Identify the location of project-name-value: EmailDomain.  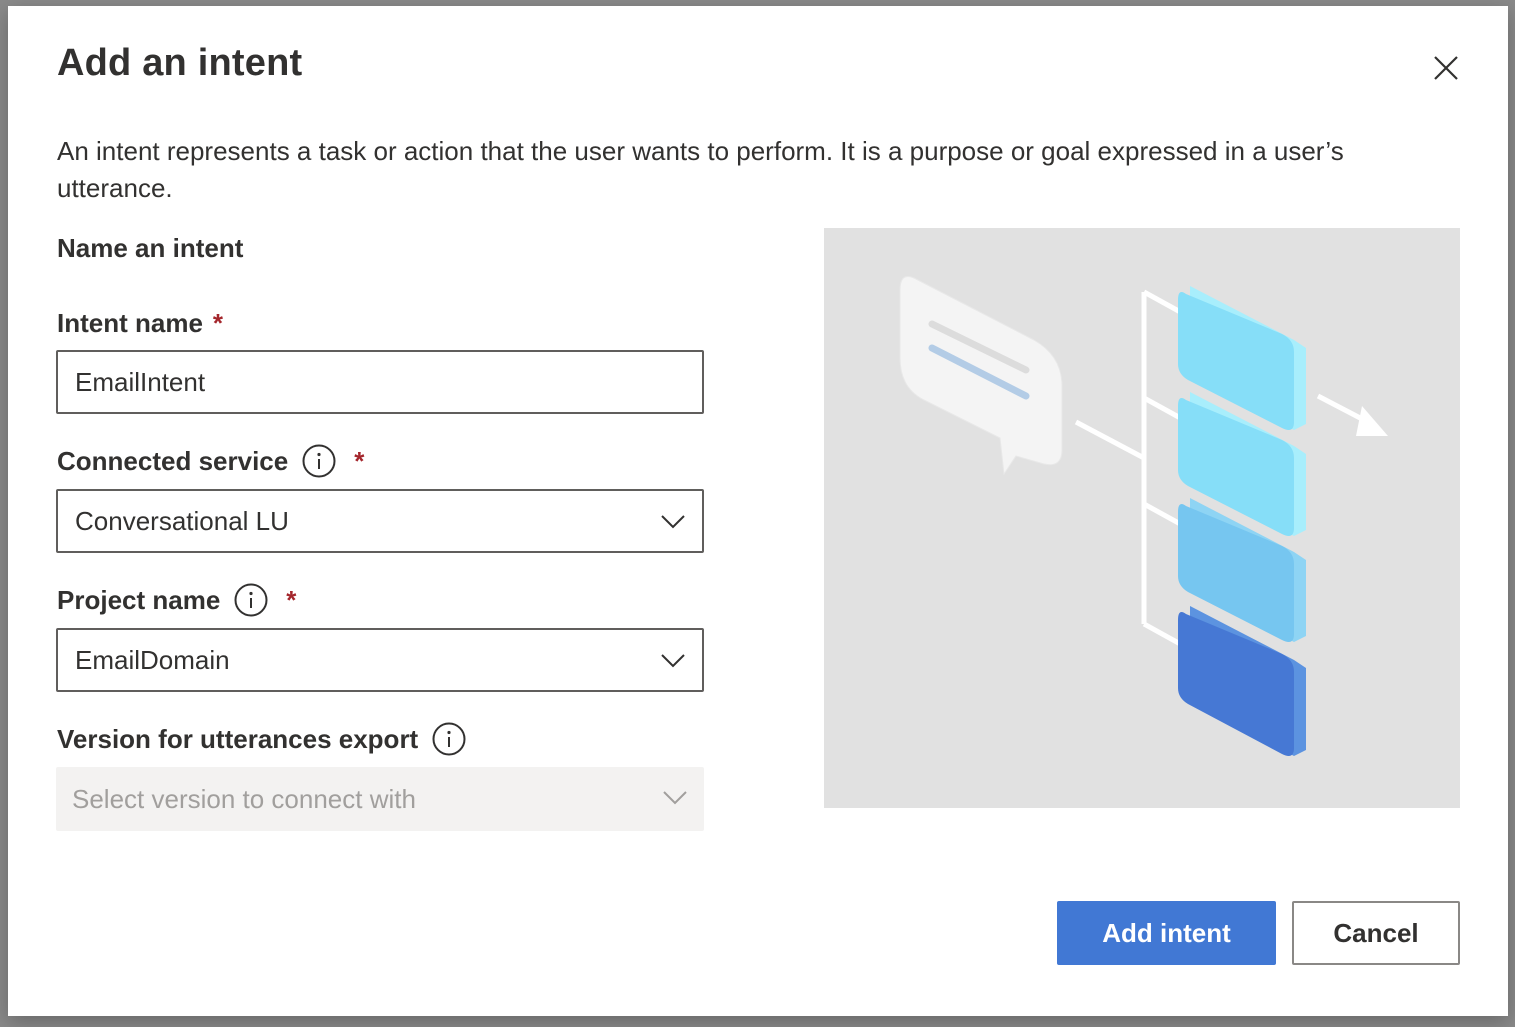
(152, 659).